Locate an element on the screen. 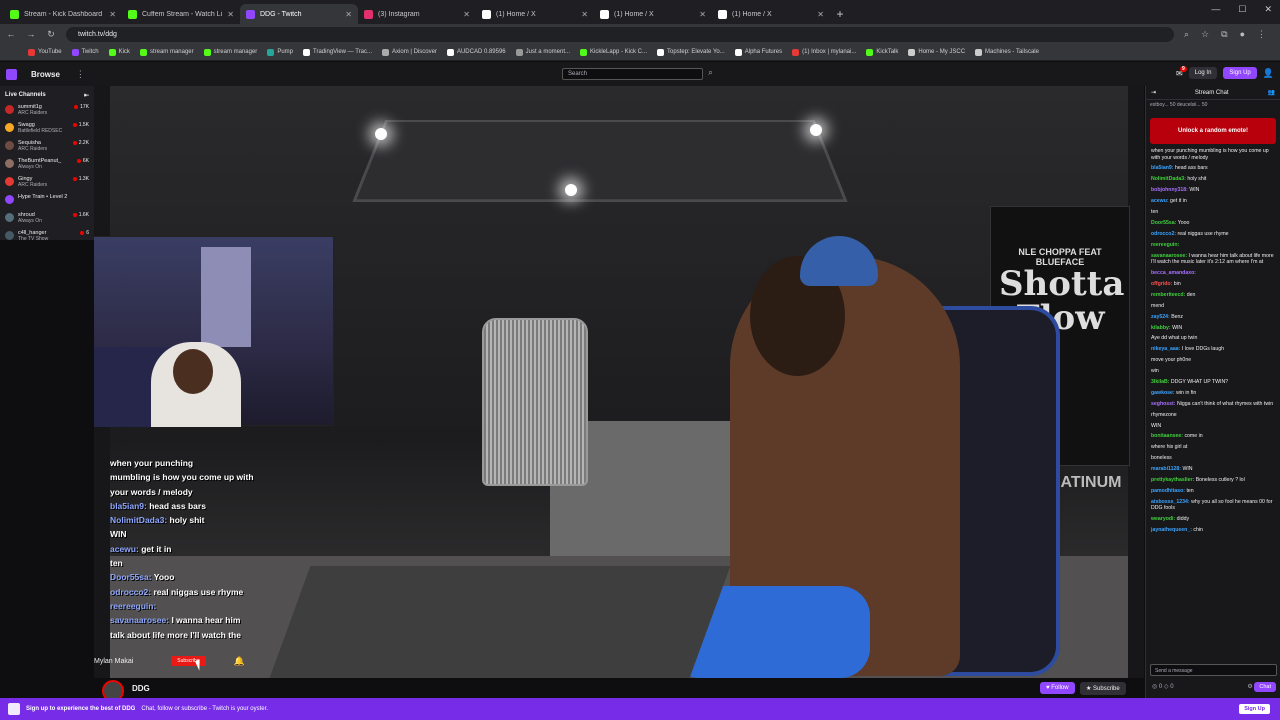  chat-username: remberiteecd: is located at coordinates (1168, 295).